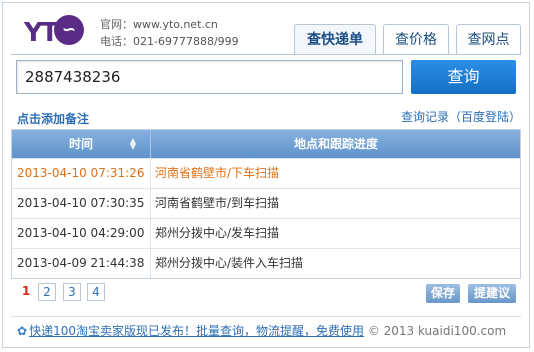  Describe the element at coordinates (169, 33) in the screenshot. I see `site-info: 官网：www.yto.net.cn 电话：021-69777888/999` at that location.